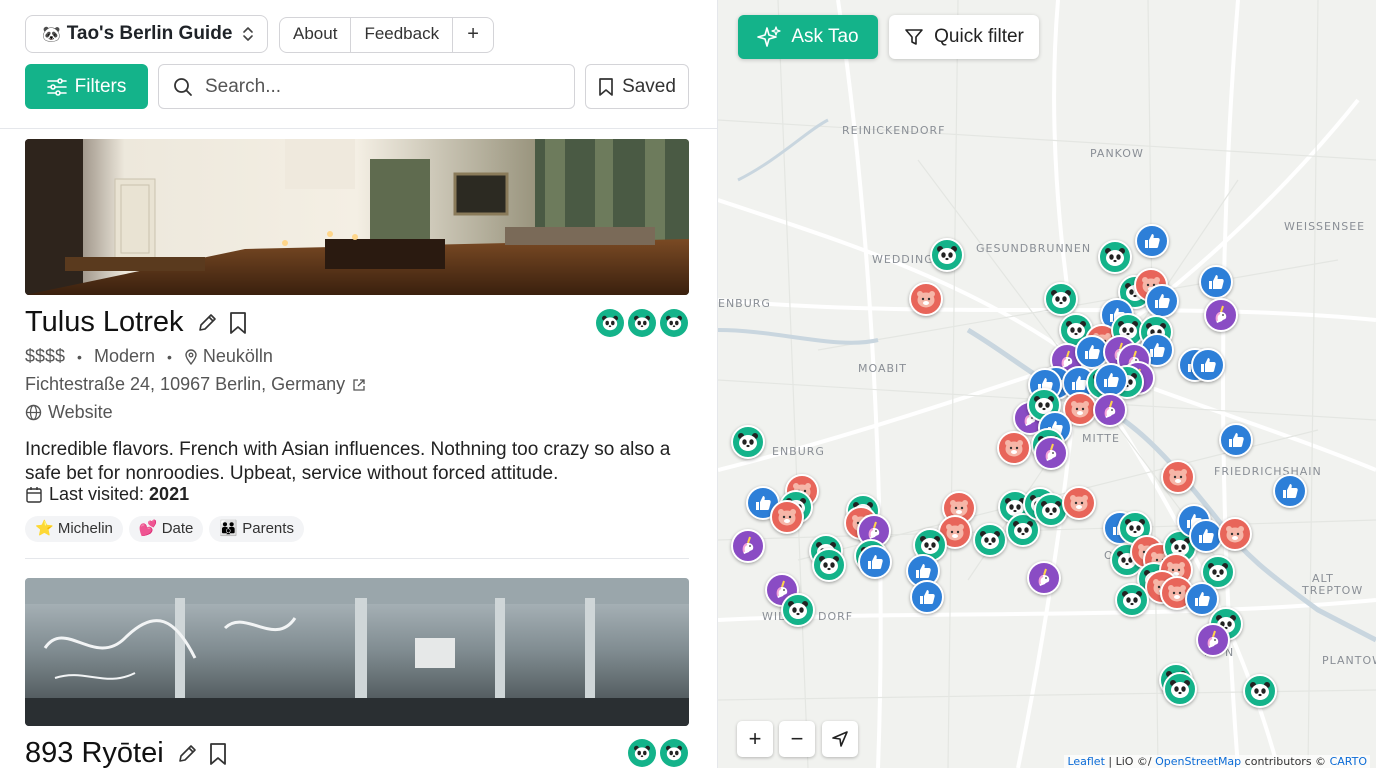 This screenshot has width=1376, height=768. I want to click on website-link: Website, so click(69, 412).